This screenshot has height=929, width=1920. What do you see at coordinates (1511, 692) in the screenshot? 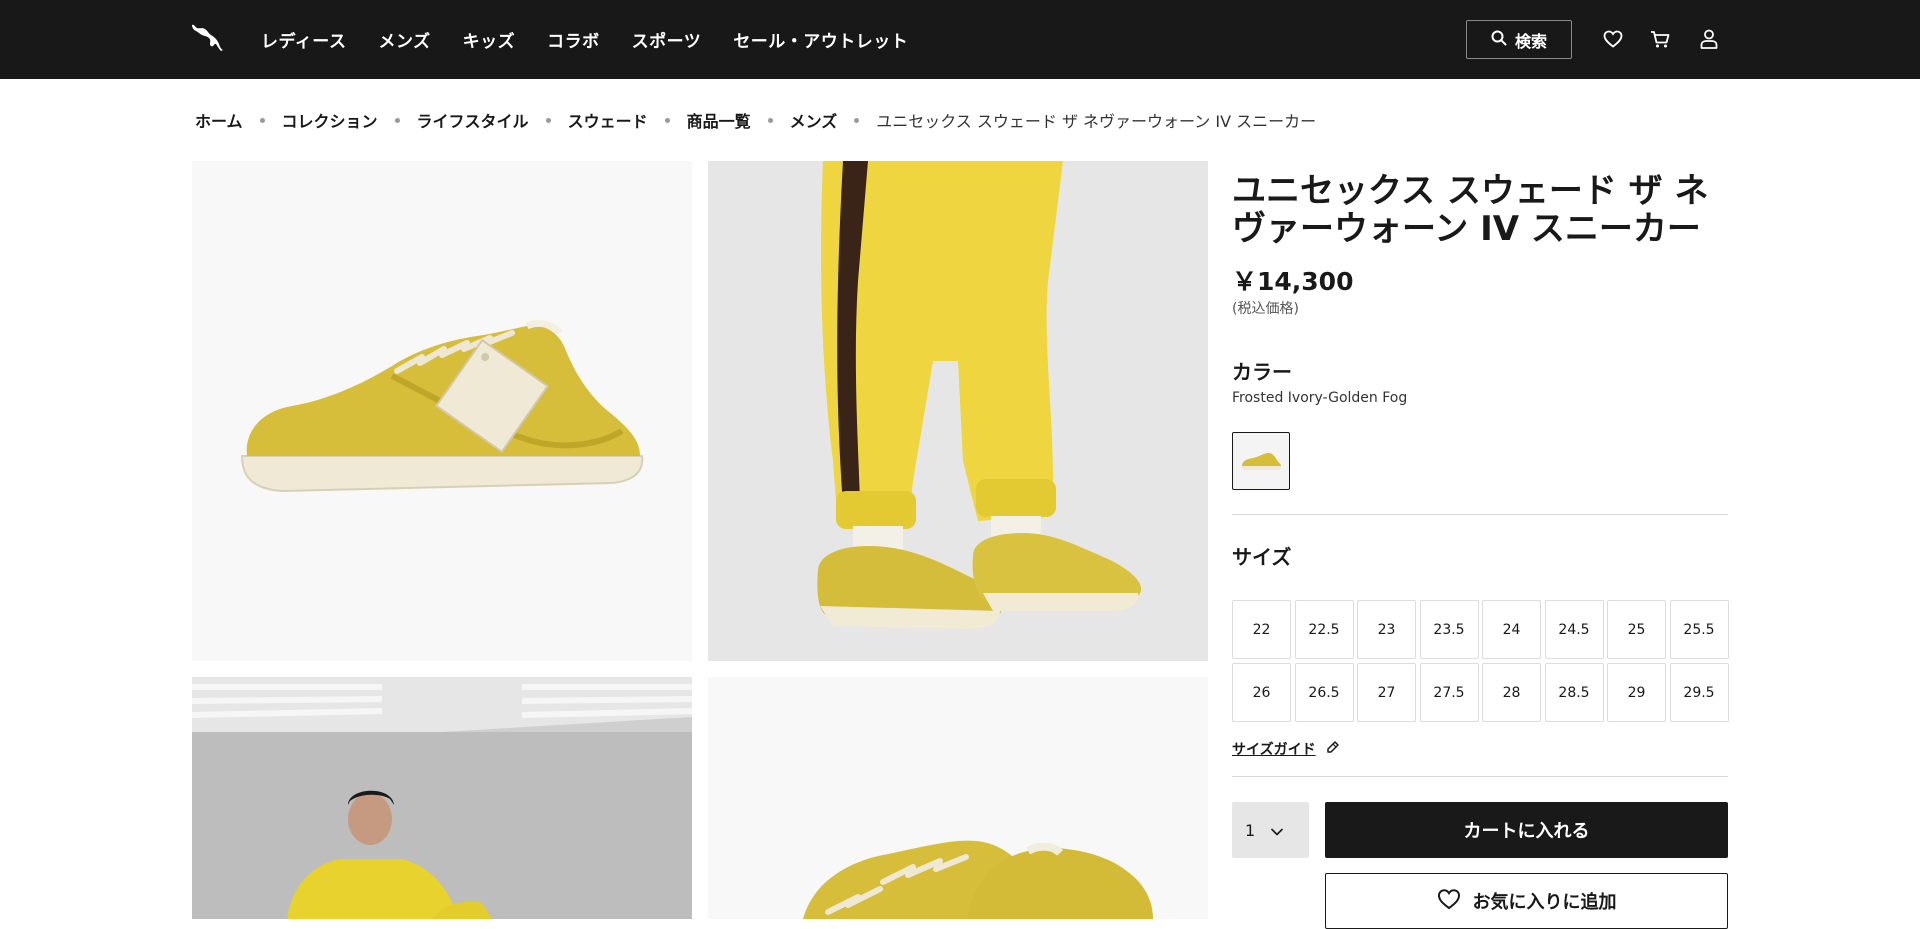
I see `size-option: 28` at bounding box center [1511, 692].